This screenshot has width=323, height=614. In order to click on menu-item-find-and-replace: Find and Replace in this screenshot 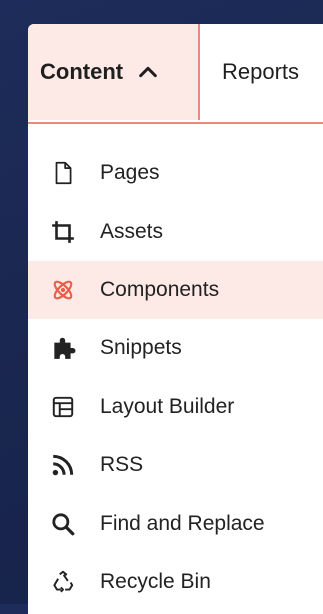, I will do `click(175, 523)`.